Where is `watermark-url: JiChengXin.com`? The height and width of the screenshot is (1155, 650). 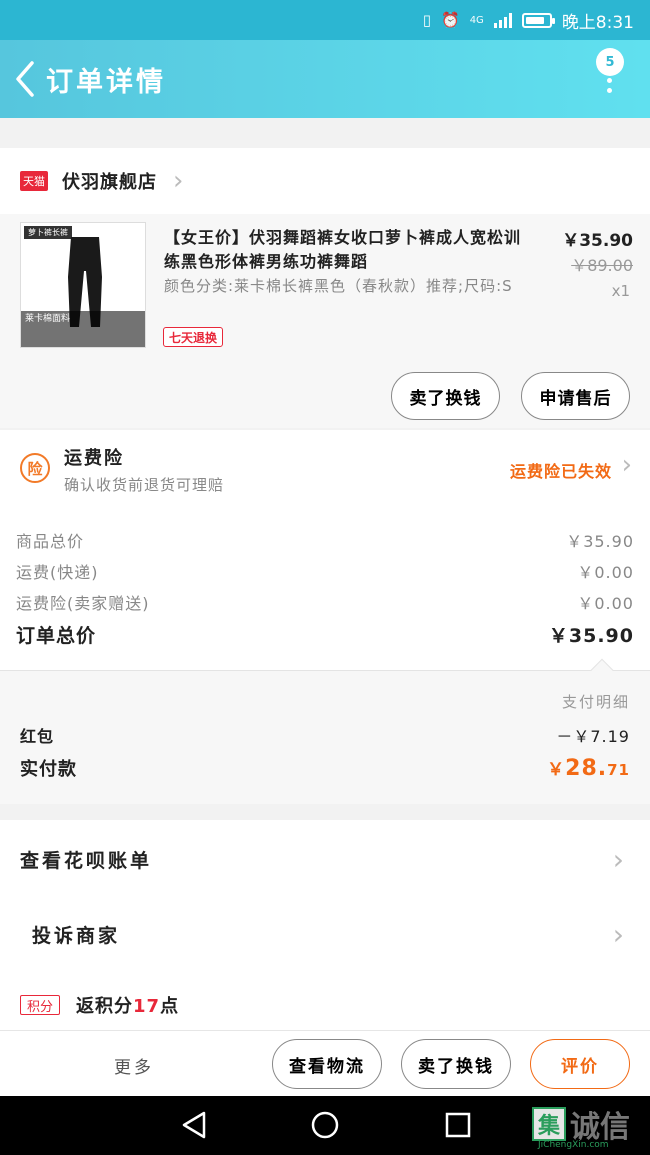
watermark-url: JiChengXin.com is located at coordinates (573, 1145).